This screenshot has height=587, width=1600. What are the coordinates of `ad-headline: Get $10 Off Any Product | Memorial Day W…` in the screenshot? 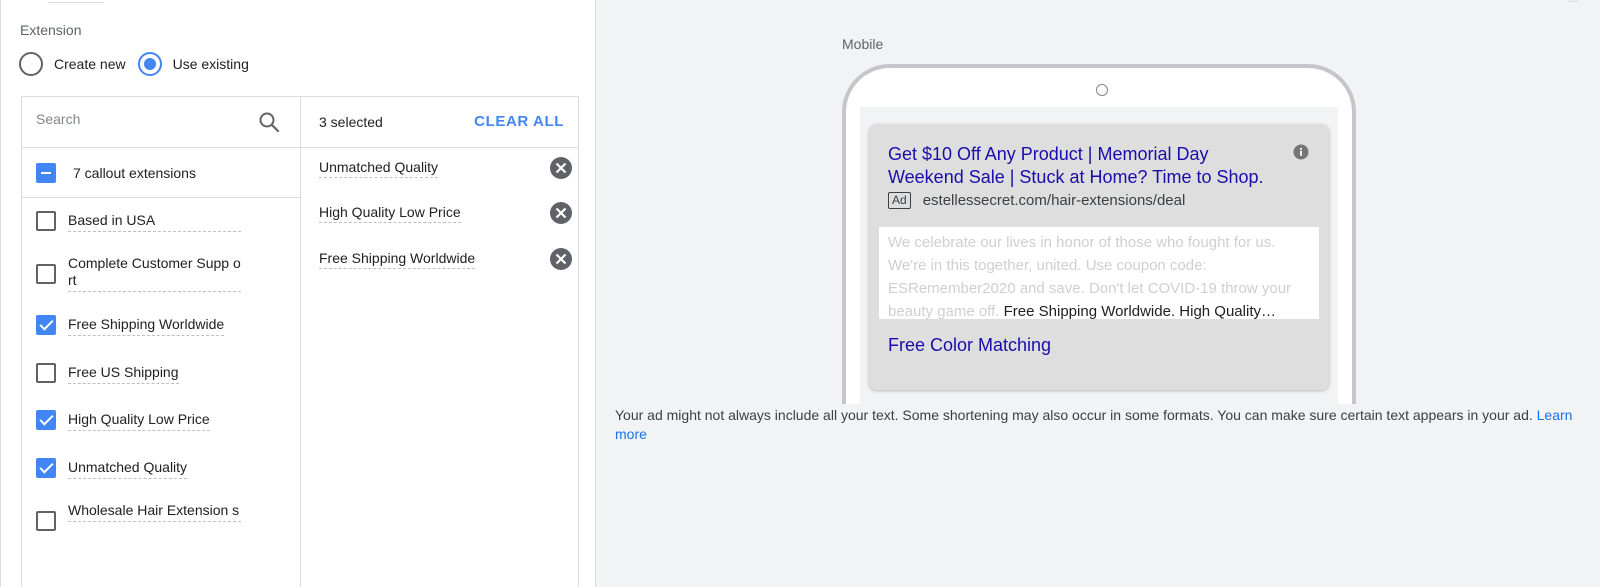 It's located at (1088, 166).